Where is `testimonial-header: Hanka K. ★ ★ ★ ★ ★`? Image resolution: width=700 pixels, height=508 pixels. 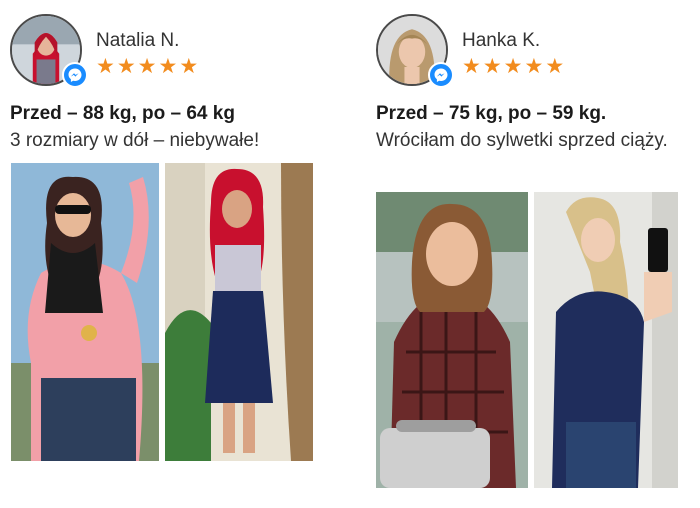
testimonial-header: Hanka K. ★ ★ ★ ★ ★ is located at coordinates (528, 52).